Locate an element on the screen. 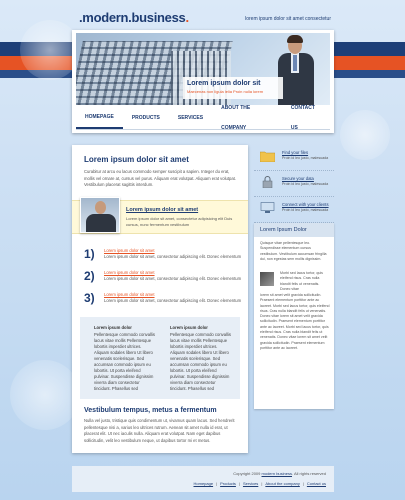  banner-title: Lorem ipsum dolor sit is located at coordinates (224, 83).